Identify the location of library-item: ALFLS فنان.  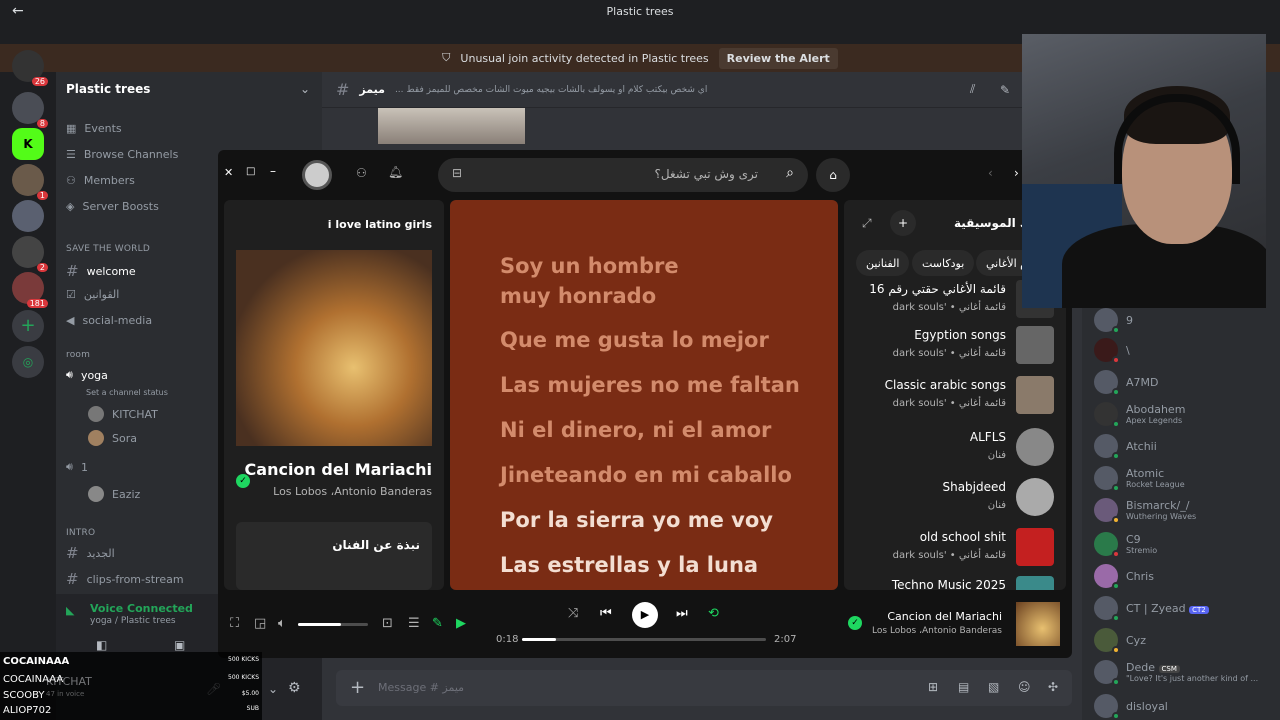
(954, 448).